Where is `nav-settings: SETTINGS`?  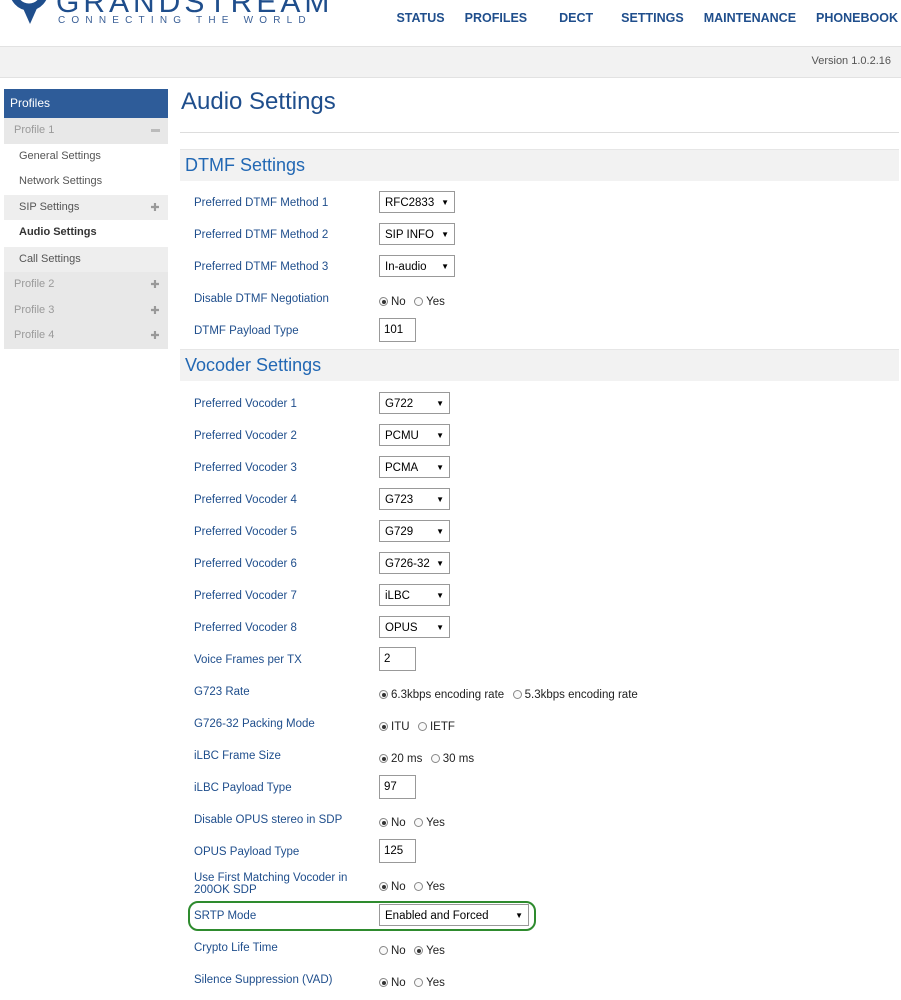
nav-settings: SETTINGS is located at coordinates (652, 18).